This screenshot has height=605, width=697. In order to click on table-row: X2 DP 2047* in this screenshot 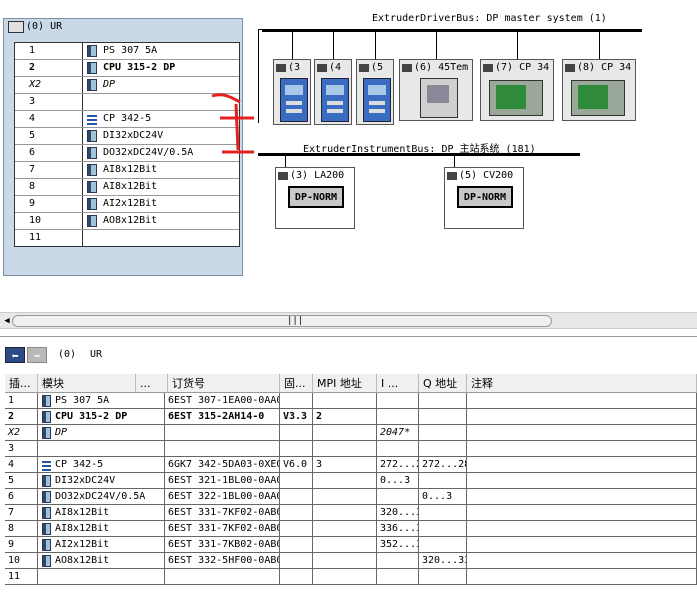, I will do `click(351, 433)`.